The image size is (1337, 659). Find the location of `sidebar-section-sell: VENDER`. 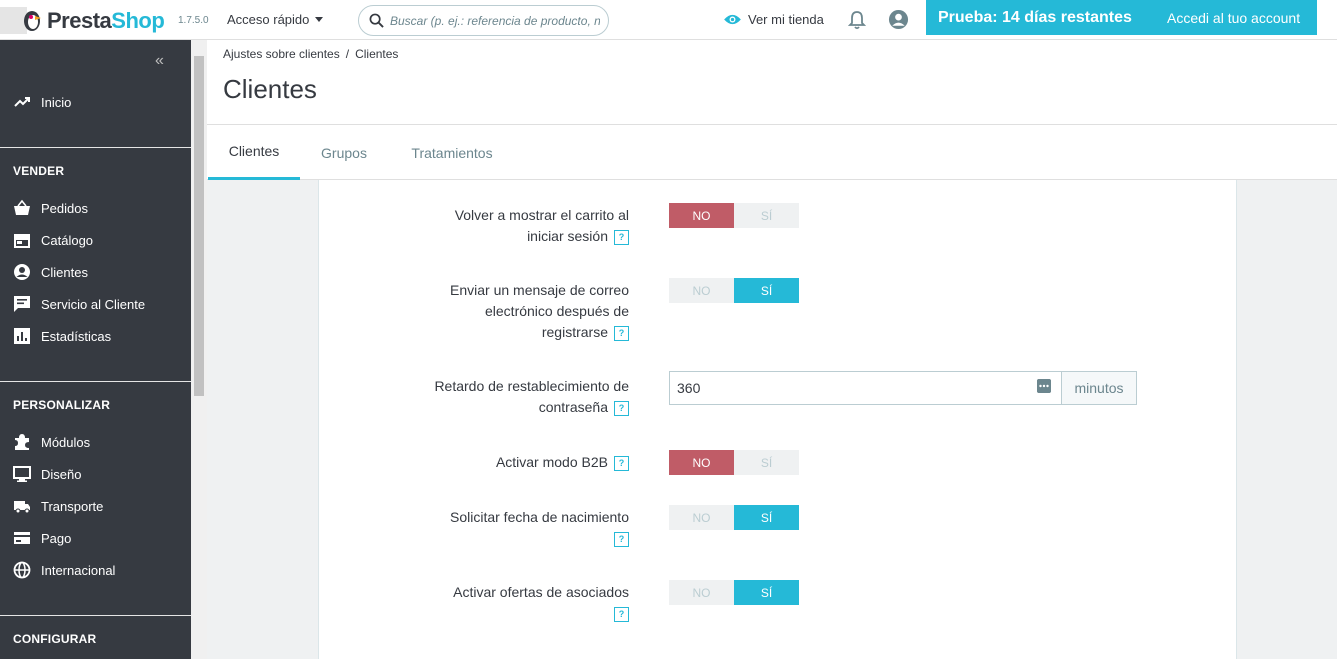

sidebar-section-sell: VENDER is located at coordinates (39, 171).